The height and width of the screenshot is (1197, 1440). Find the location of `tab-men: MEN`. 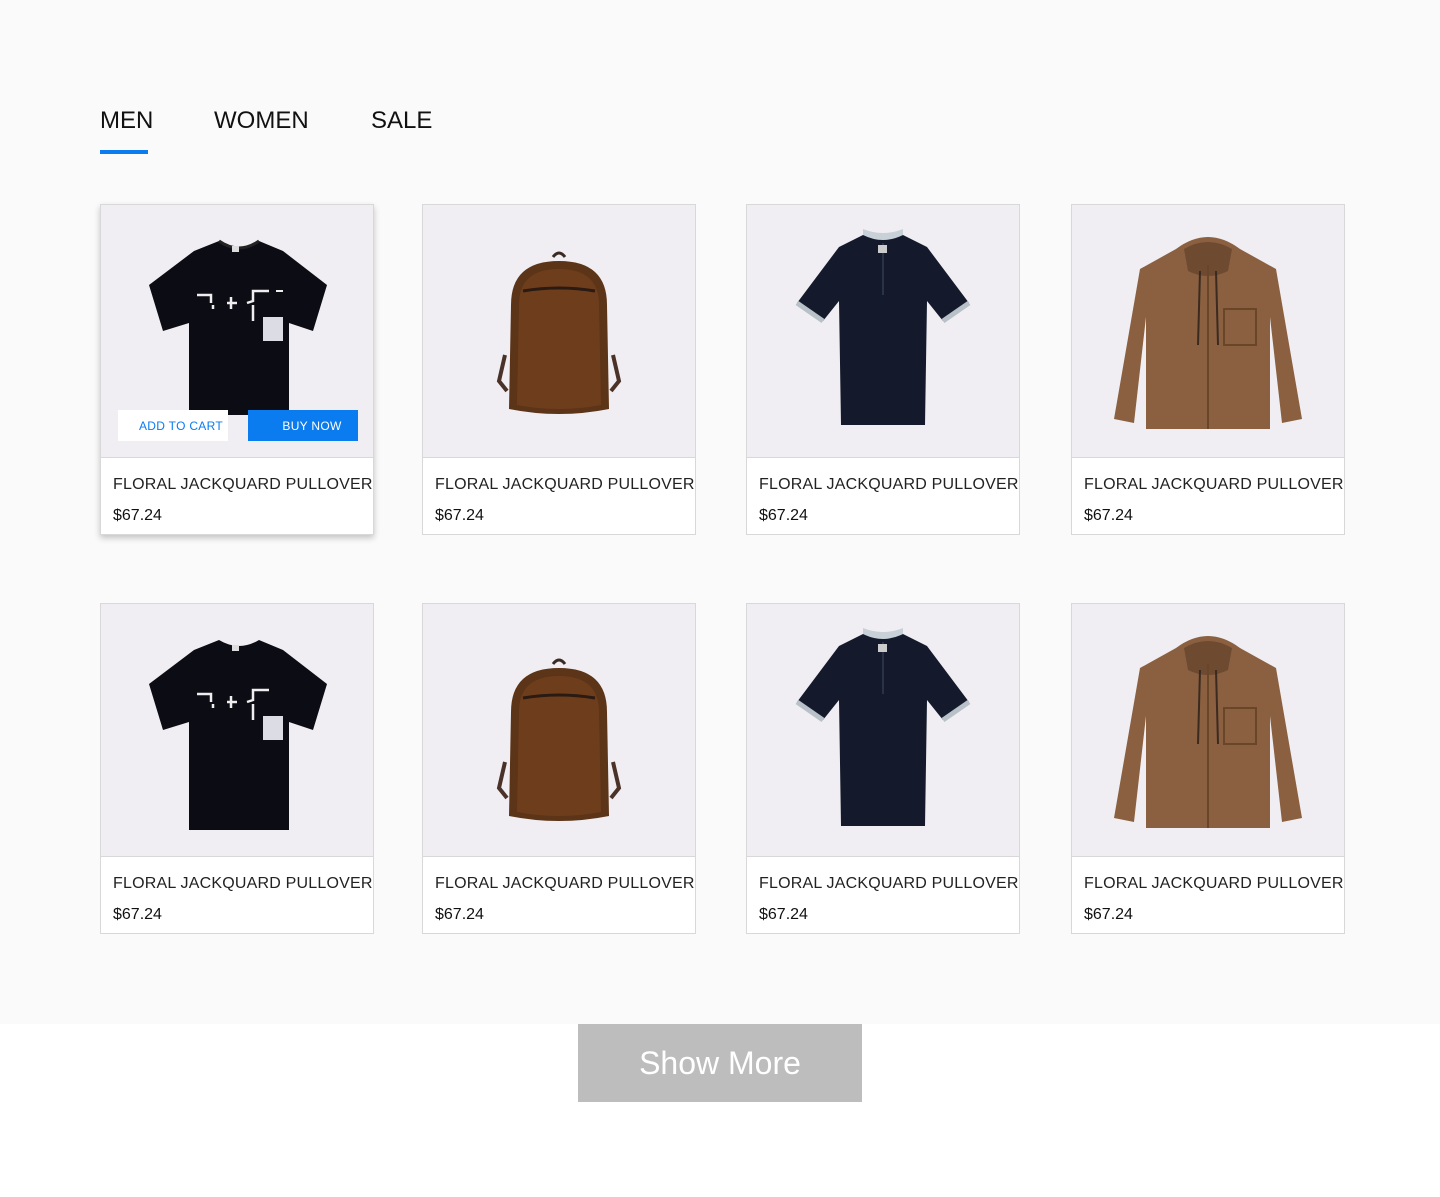

tab-men: MEN is located at coordinates (126, 121).